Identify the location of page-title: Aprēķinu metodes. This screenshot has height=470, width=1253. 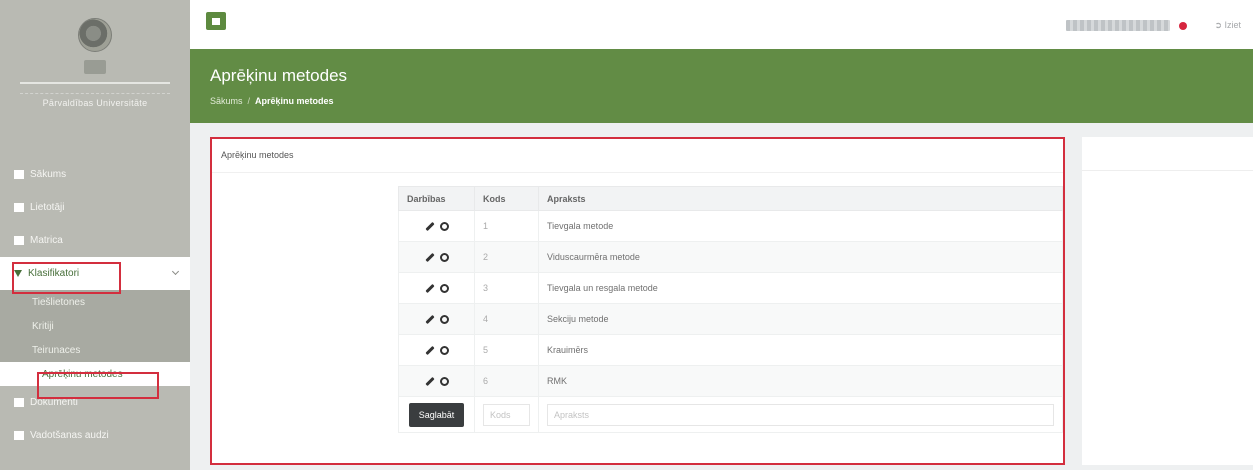
(279, 75).